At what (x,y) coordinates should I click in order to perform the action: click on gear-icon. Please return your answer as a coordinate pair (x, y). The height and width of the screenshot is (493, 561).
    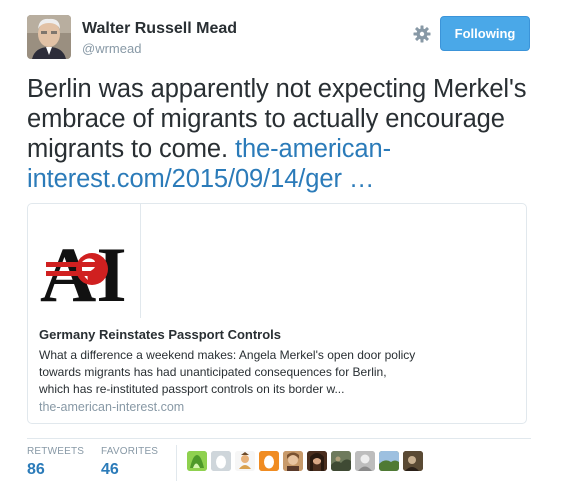
    Looking at the image, I should click on (422, 34).